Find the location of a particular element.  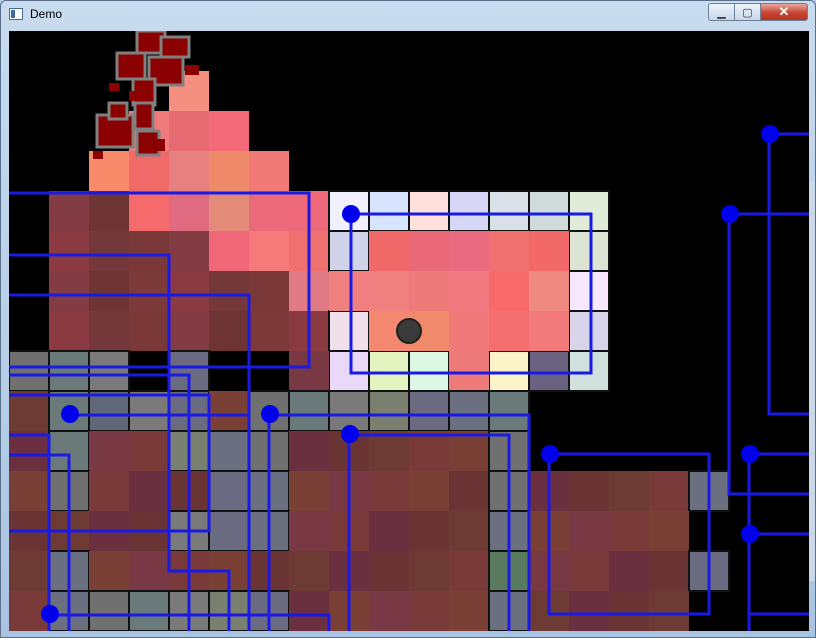

app-icon is located at coordinates (16, 14).